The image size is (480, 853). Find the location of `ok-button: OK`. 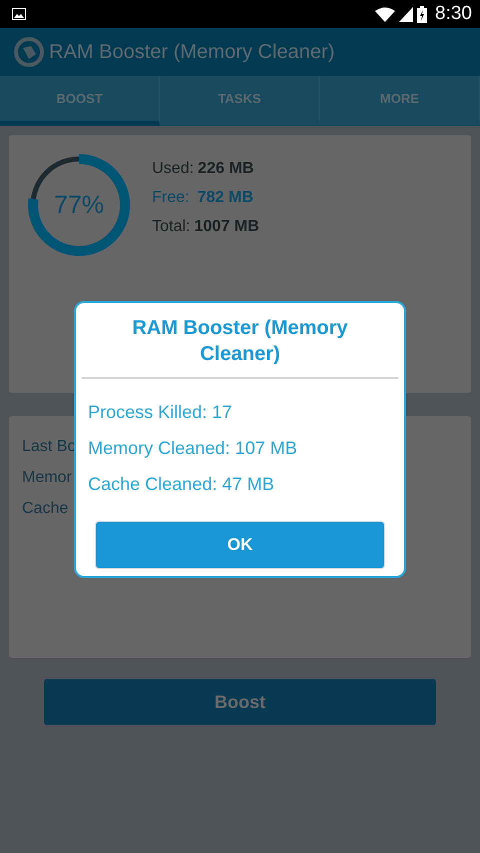

ok-button: OK is located at coordinates (240, 545).